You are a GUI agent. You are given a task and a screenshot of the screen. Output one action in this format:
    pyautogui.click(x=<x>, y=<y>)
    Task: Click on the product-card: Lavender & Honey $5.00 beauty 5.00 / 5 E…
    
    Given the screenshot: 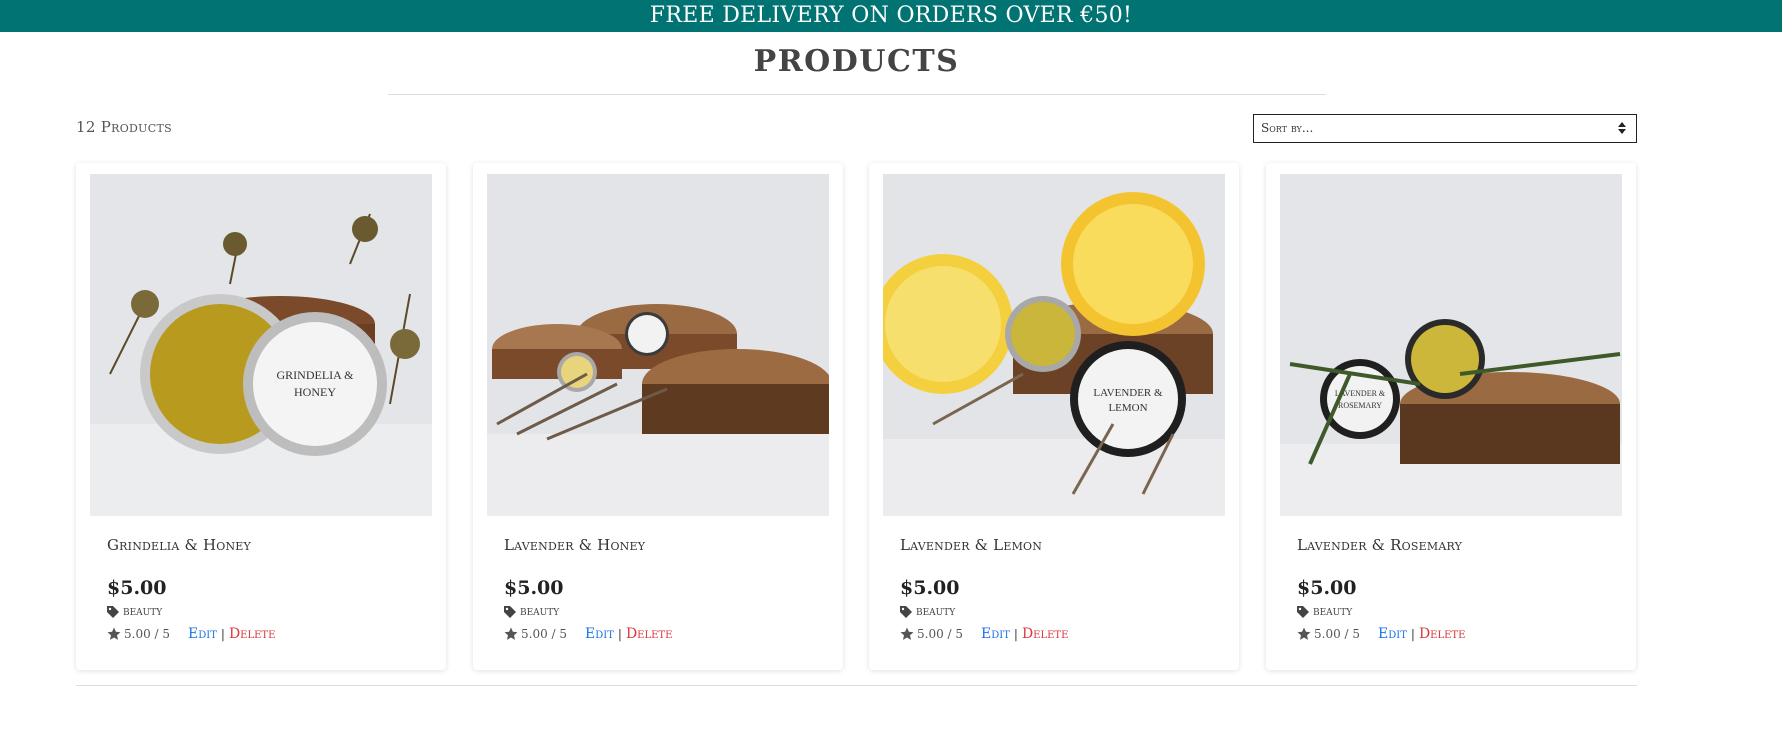 What is the action you would take?
    pyautogui.click(x=658, y=416)
    